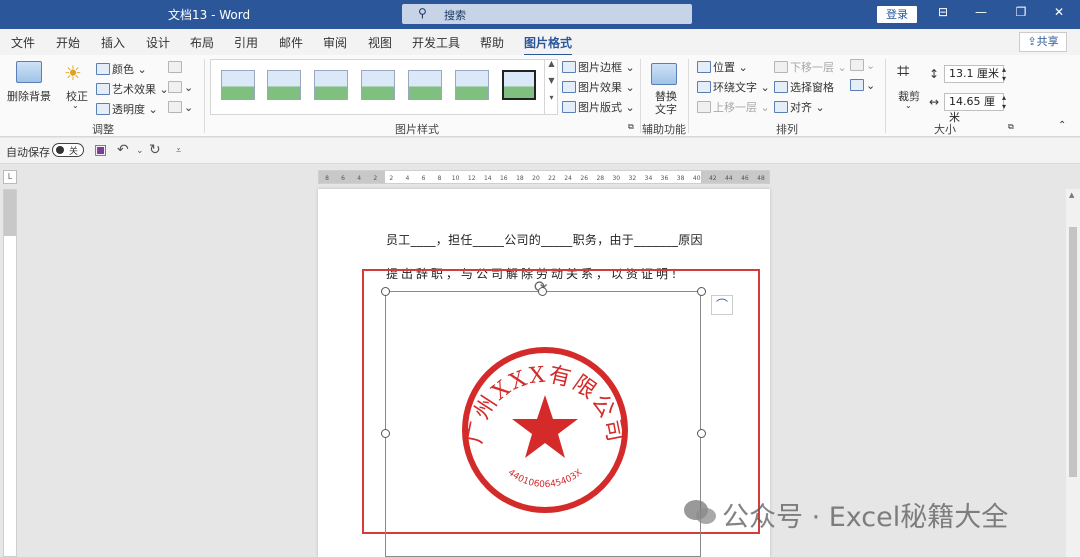  What do you see at coordinates (385, 433) in the screenshot?
I see `resize-handle-left` at bounding box center [385, 433].